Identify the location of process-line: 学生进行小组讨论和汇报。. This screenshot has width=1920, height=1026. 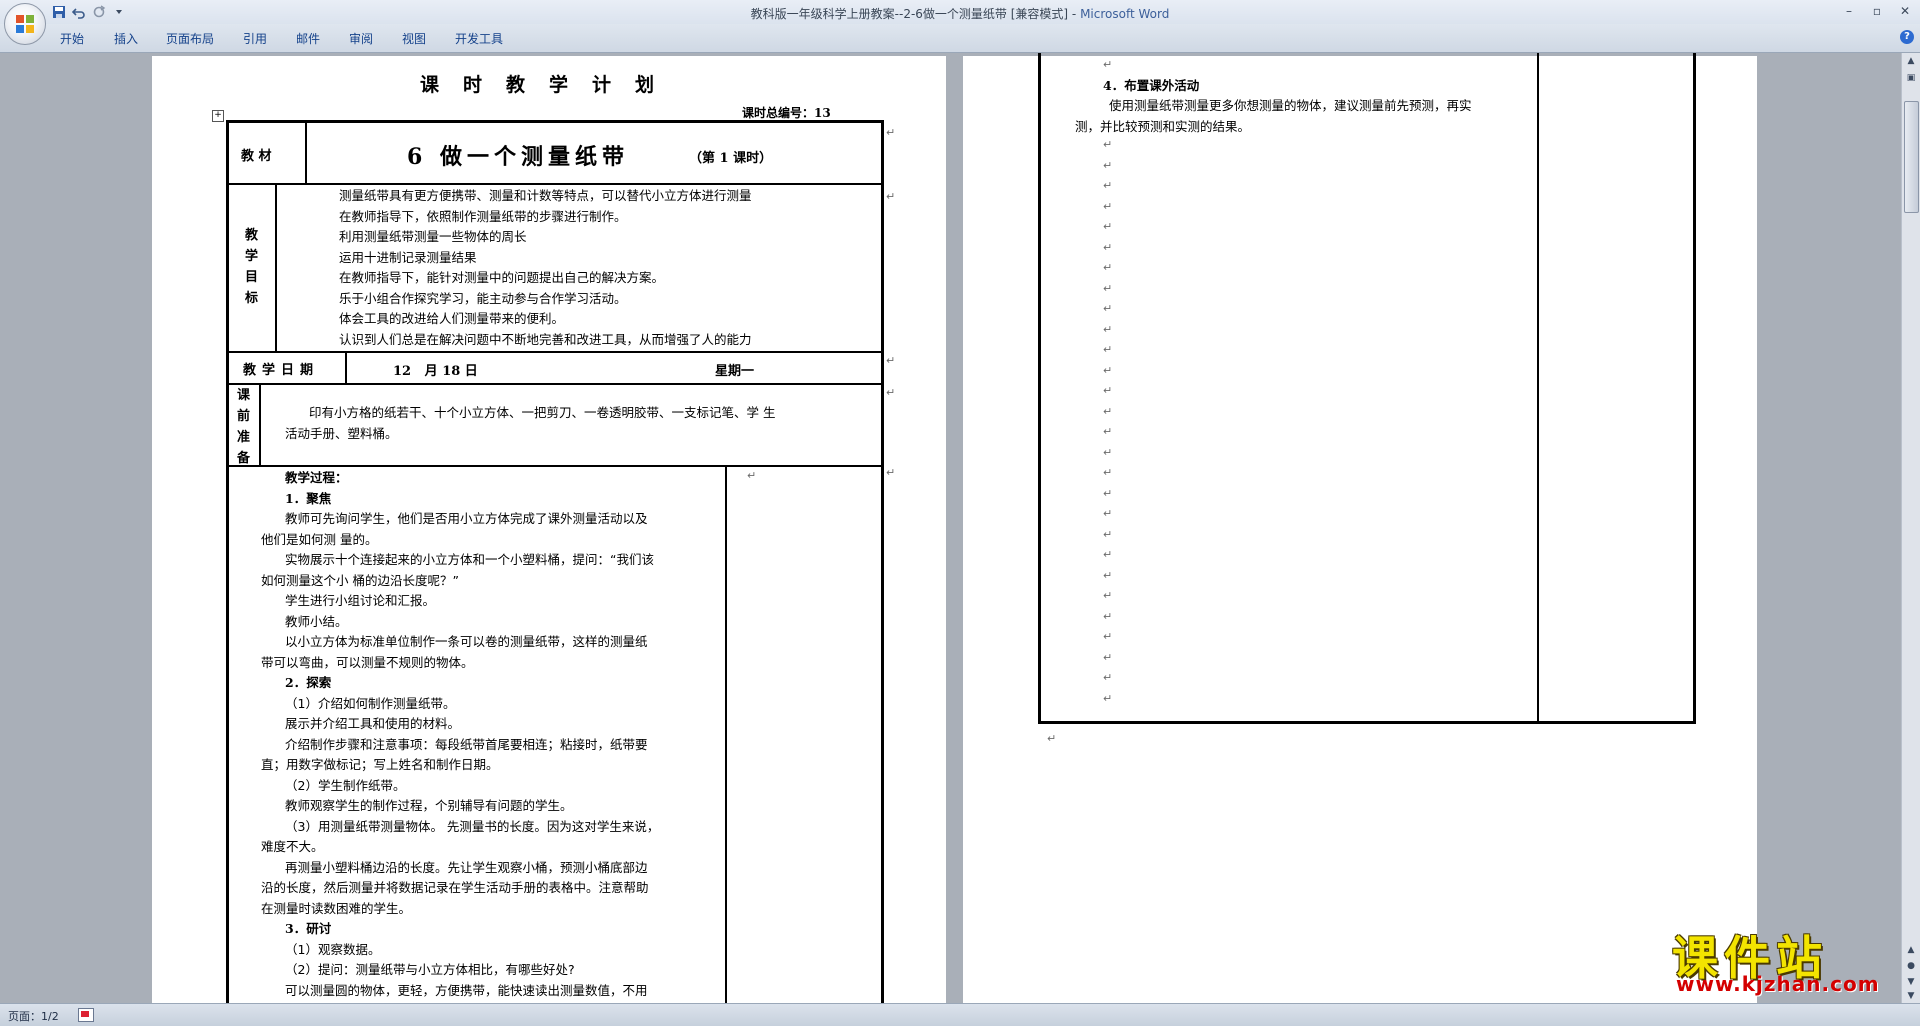
(360, 600).